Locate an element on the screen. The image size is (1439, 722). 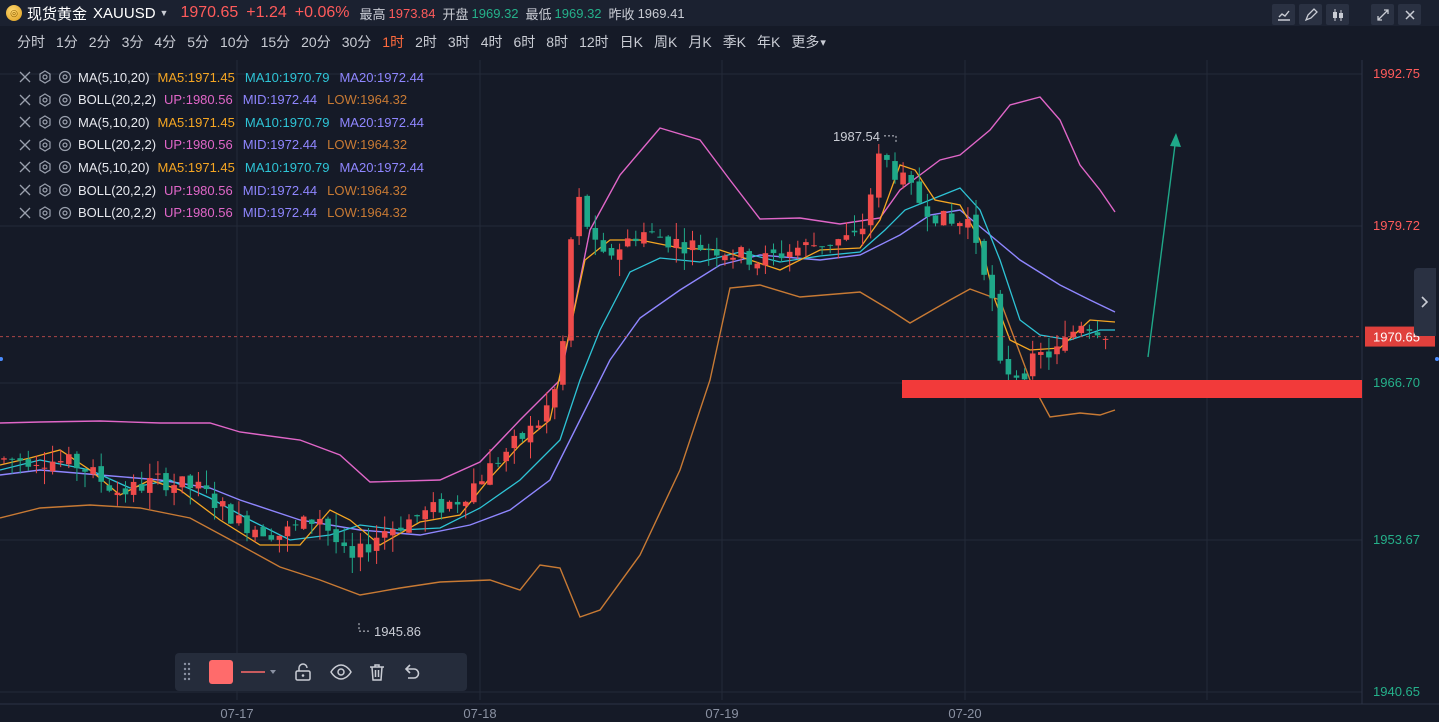
chart-type-button is located at coordinates (1337, 14).